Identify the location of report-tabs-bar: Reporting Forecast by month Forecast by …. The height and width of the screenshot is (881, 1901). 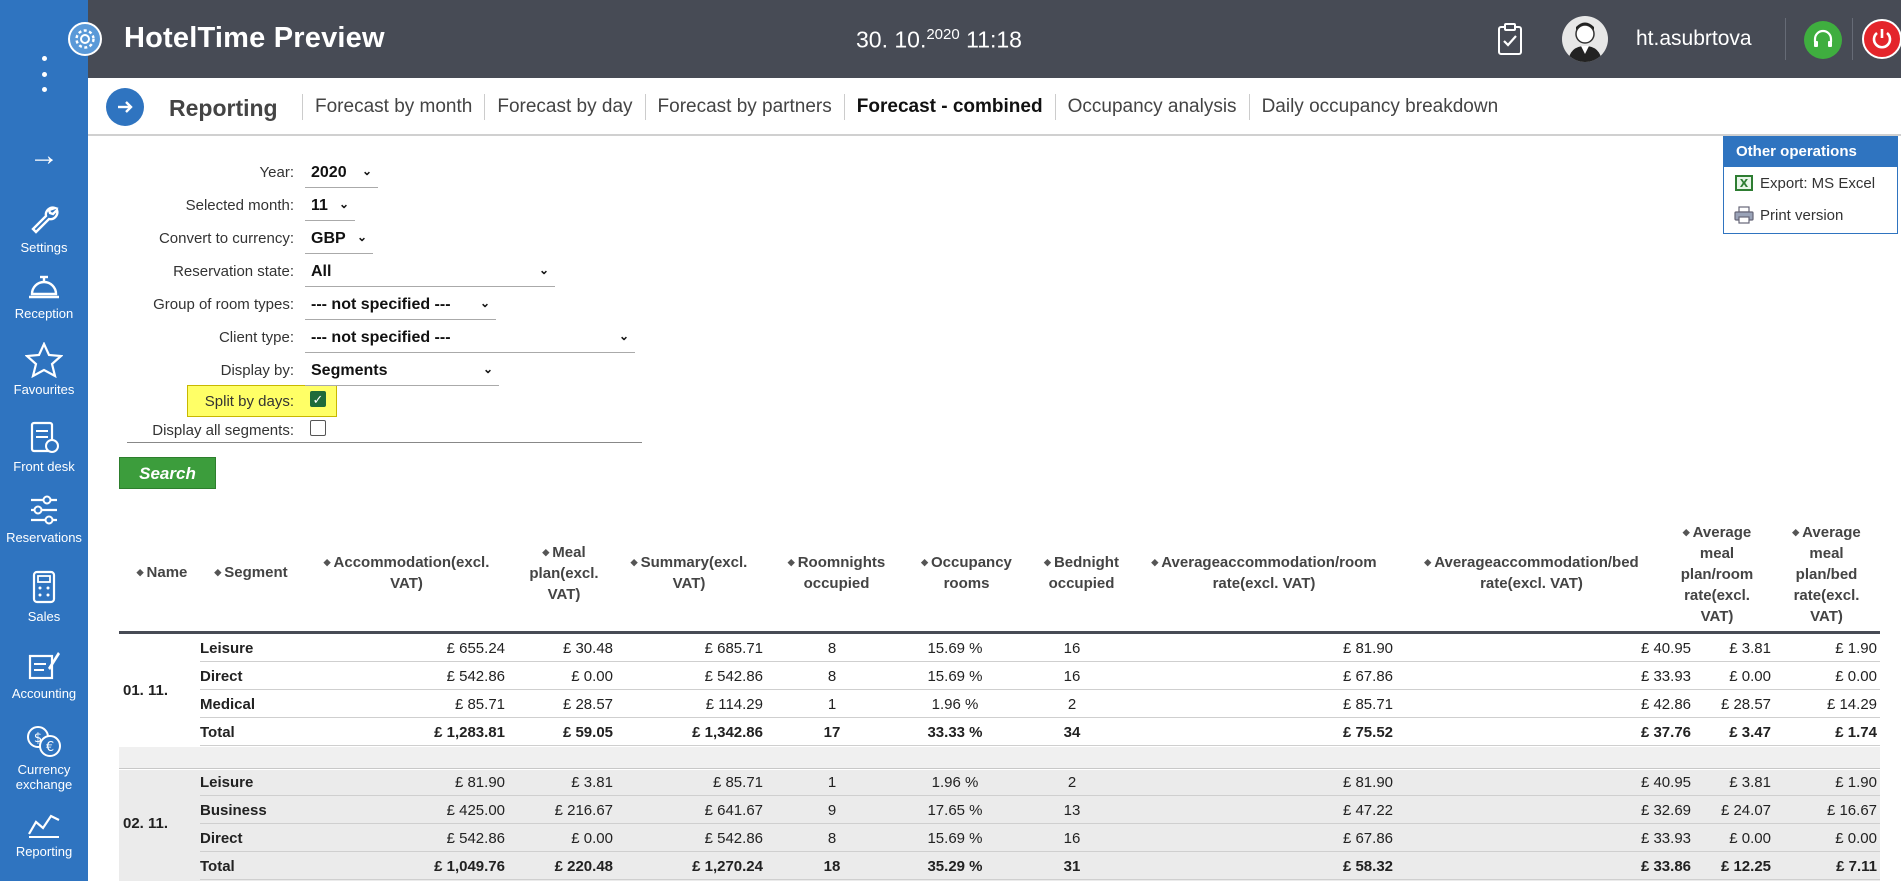
(994, 107).